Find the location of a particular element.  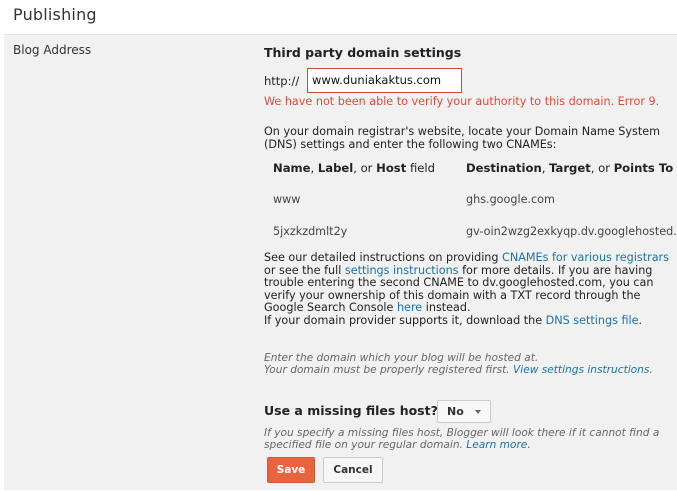

table-cell-name: www is located at coordinates (287, 199).